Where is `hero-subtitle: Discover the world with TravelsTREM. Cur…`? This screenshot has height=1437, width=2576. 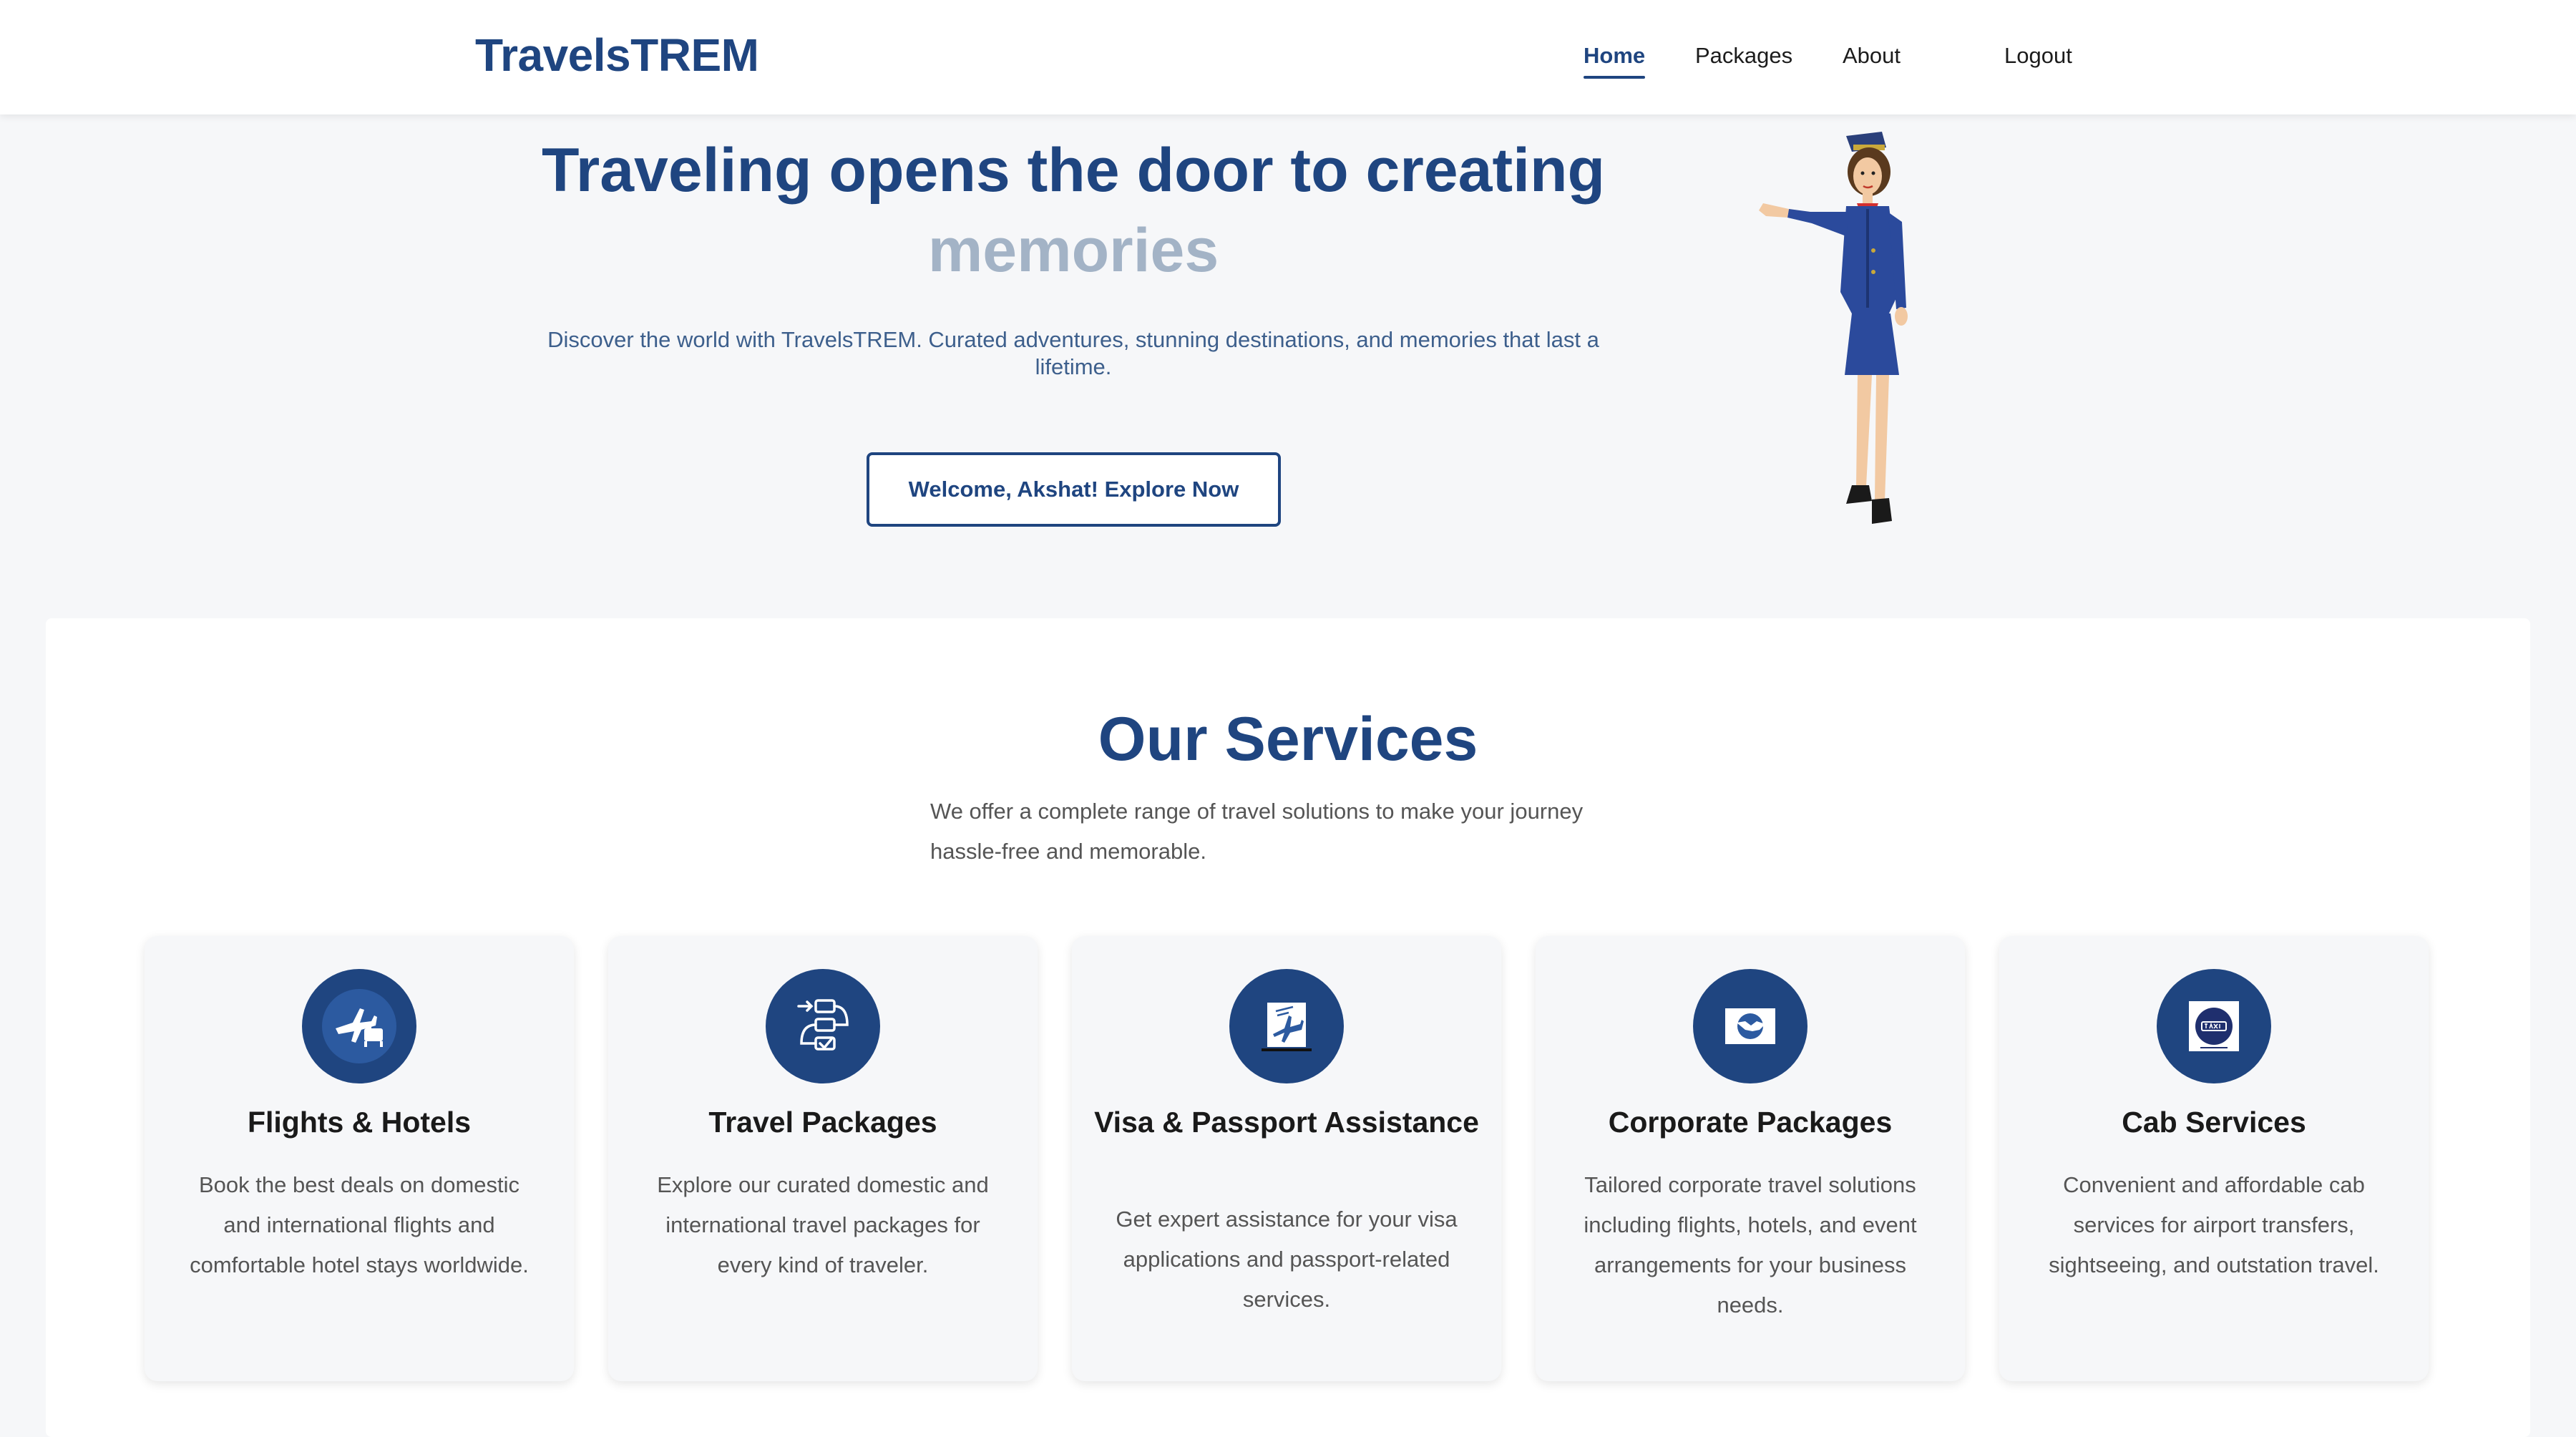 hero-subtitle: Discover the world with TravelsTREM. Cur… is located at coordinates (1073, 353).